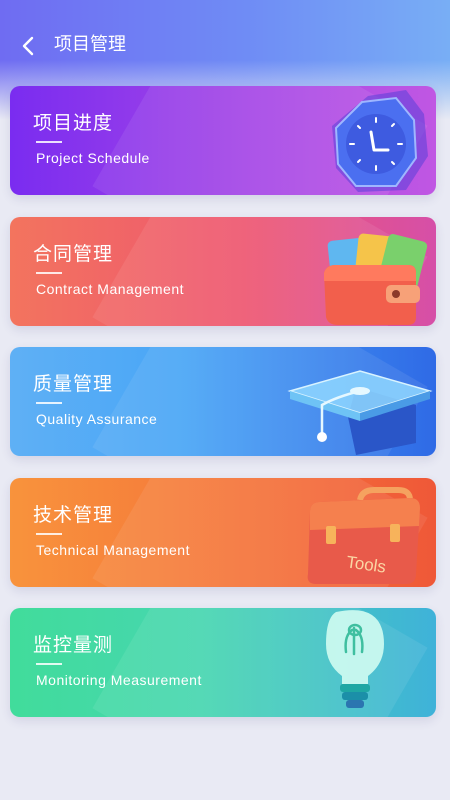  Describe the element at coordinates (97, 419) in the screenshot. I see `card-subtitle: Quality Assurance` at that location.